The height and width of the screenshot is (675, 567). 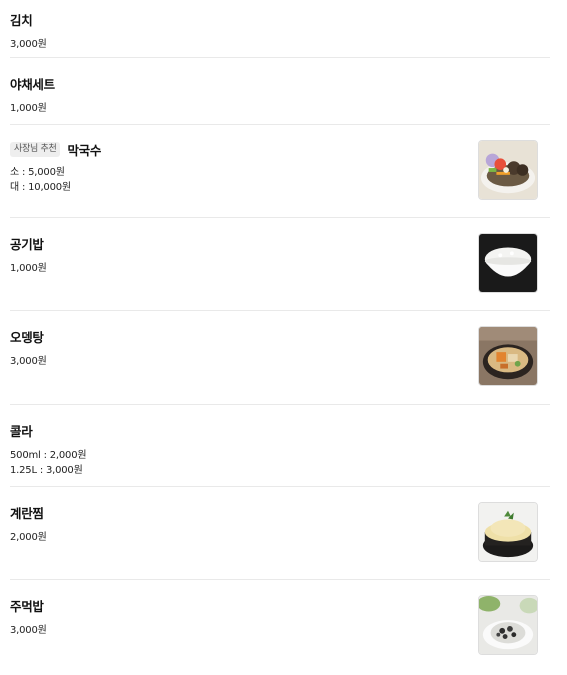 I want to click on menu-item-price: 1.25L : 3,000원, so click(x=46, y=470).